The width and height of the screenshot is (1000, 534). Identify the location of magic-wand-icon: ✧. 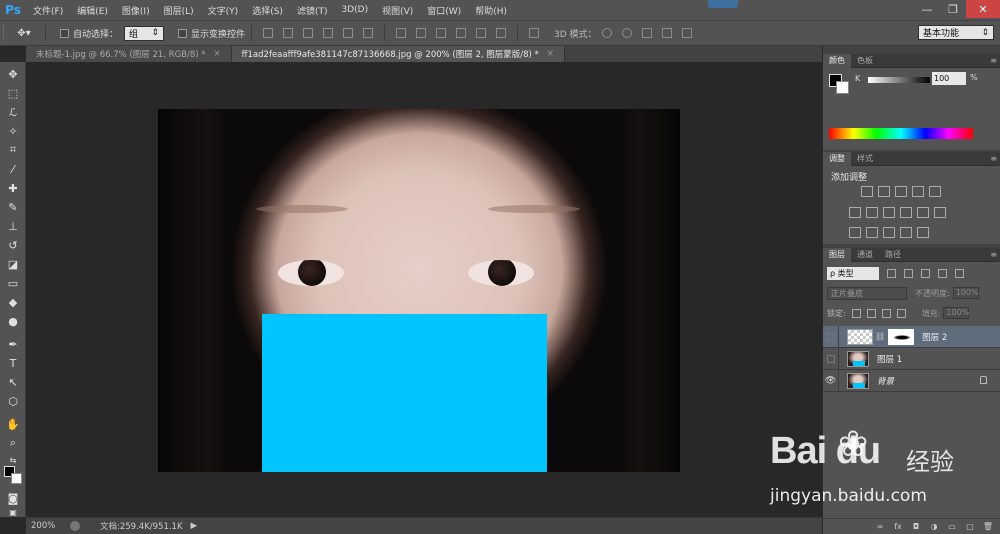
(13, 131).